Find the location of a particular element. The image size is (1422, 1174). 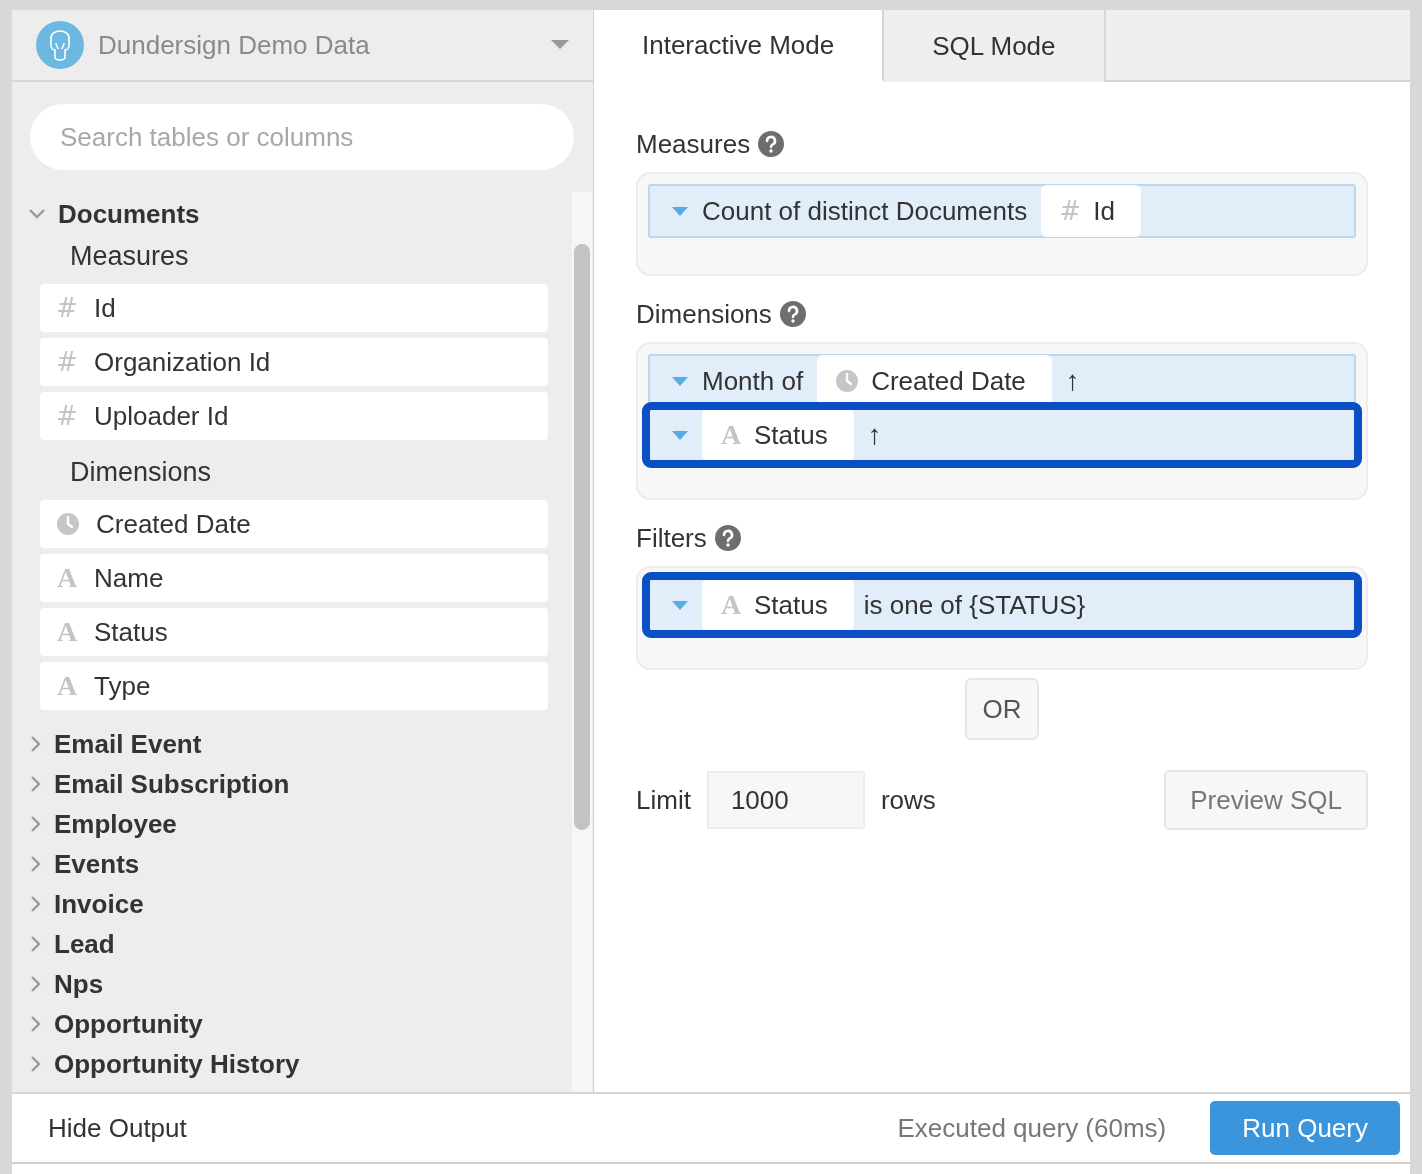

limit-label: Limit is located at coordinates (663, 800).